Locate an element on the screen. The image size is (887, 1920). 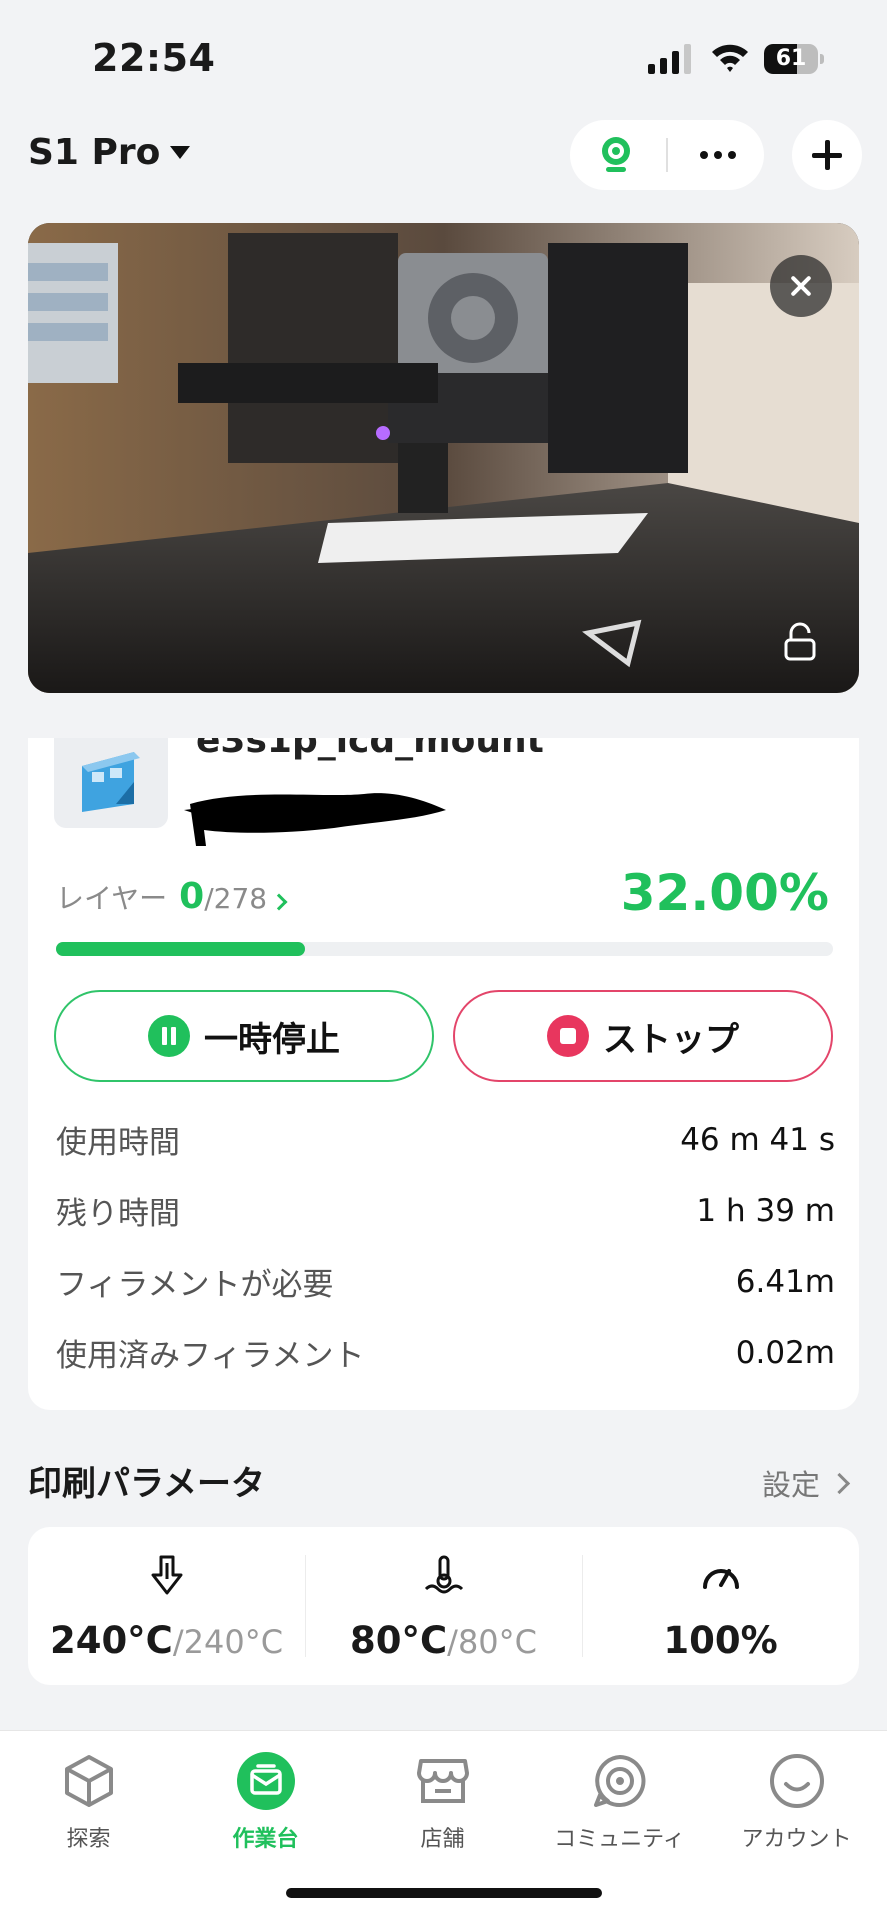
stat-row-filament-needed: フィラメントが必要 6.41m is located at coordinates (445, 1281).